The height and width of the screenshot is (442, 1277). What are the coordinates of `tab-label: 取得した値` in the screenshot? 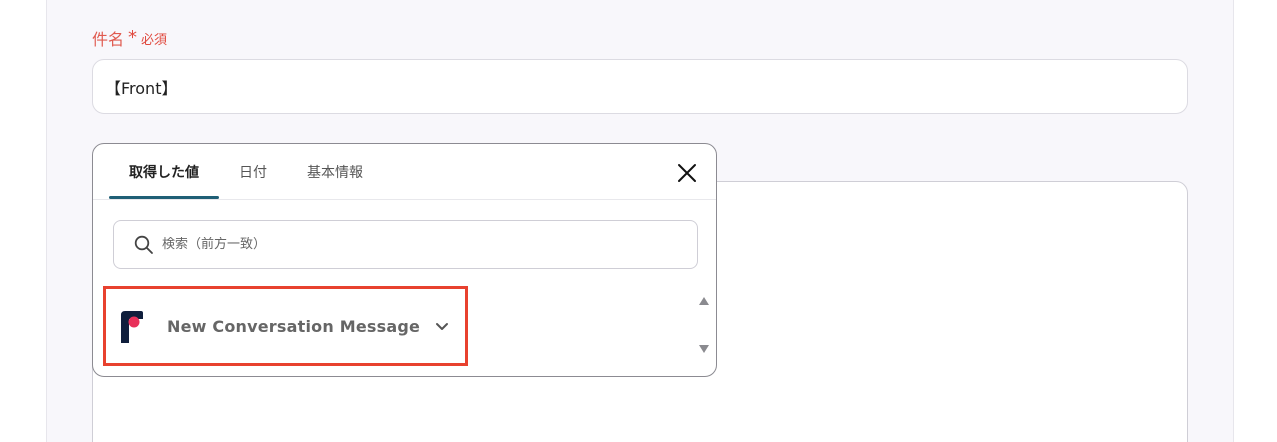 It's located at (164, 172).